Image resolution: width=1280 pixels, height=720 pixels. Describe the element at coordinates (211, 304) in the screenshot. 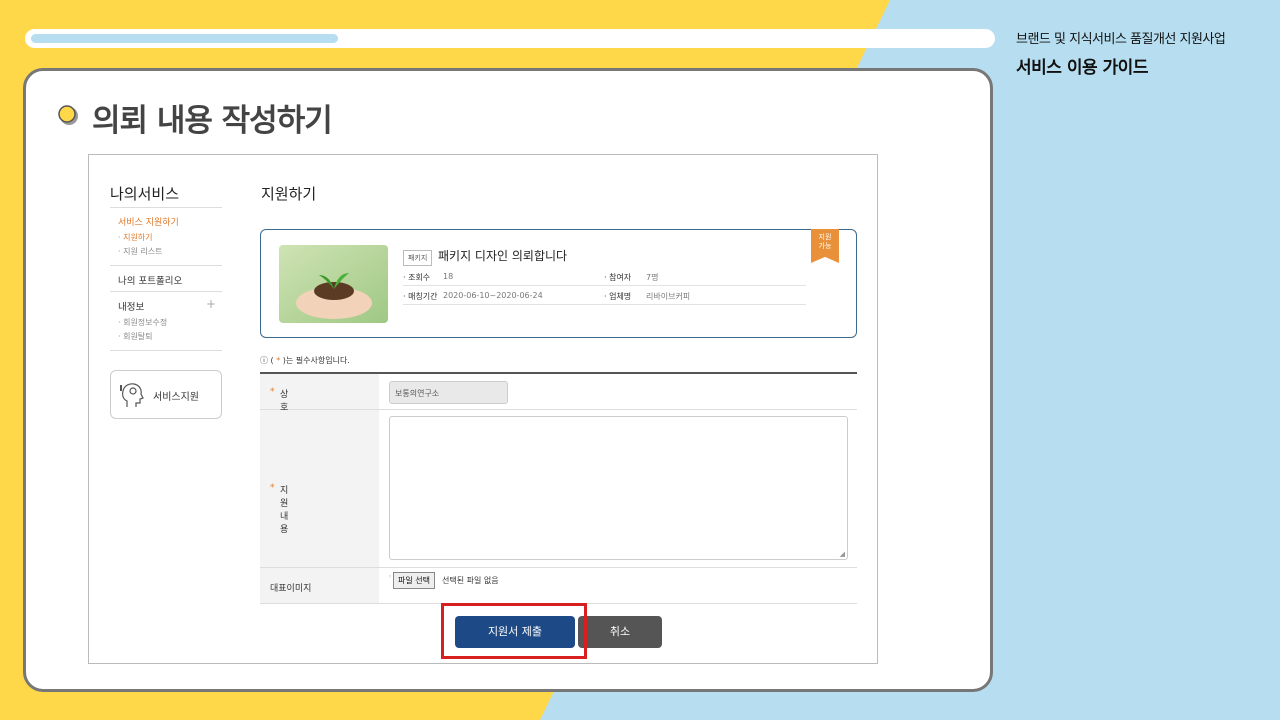

I see `plus-icon: +` at that location.